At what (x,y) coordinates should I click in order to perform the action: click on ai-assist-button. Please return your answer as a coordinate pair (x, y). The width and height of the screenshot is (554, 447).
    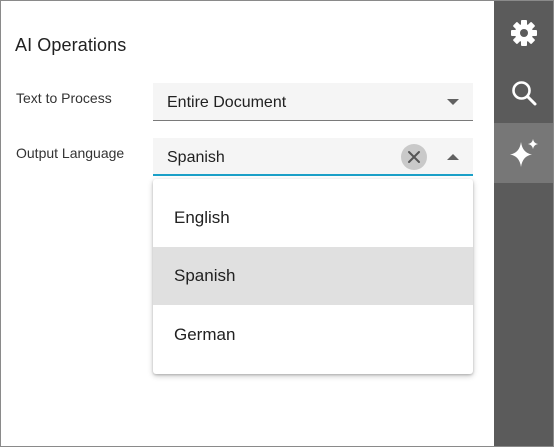
    Looking at the image, I should click on (523, 153).